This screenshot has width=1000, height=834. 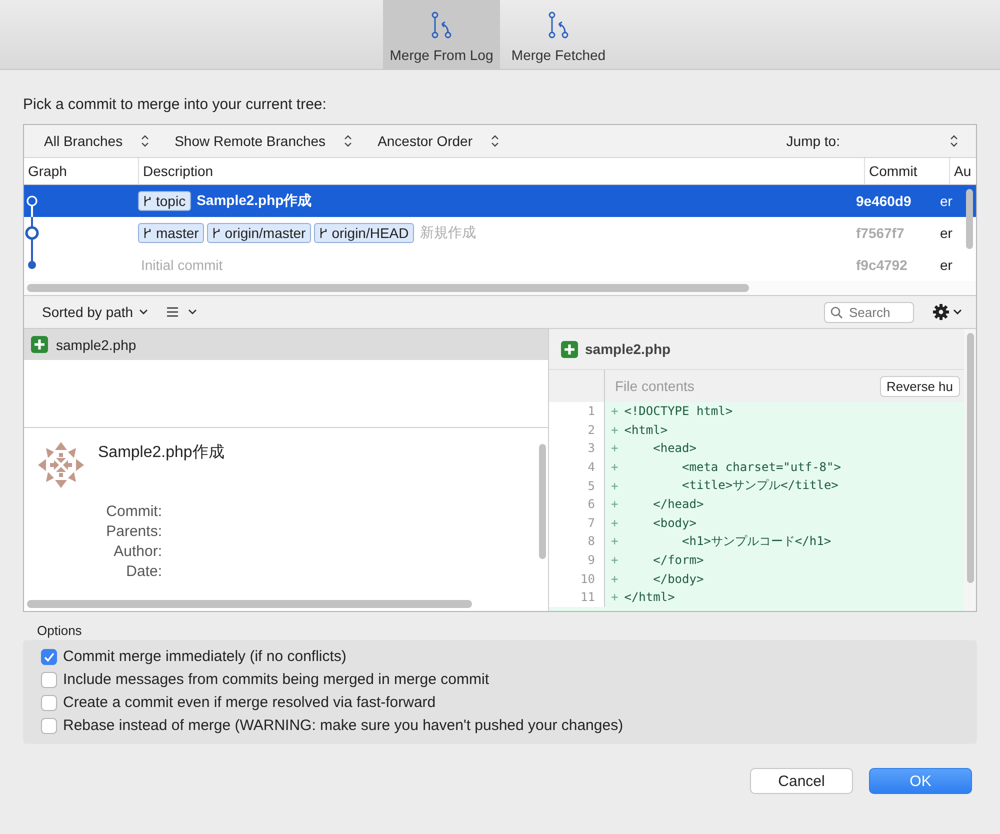 What do you see at coordinates (558, 25) in the screenshot?
I see `merge-icon` at bounding box center [558, 25].